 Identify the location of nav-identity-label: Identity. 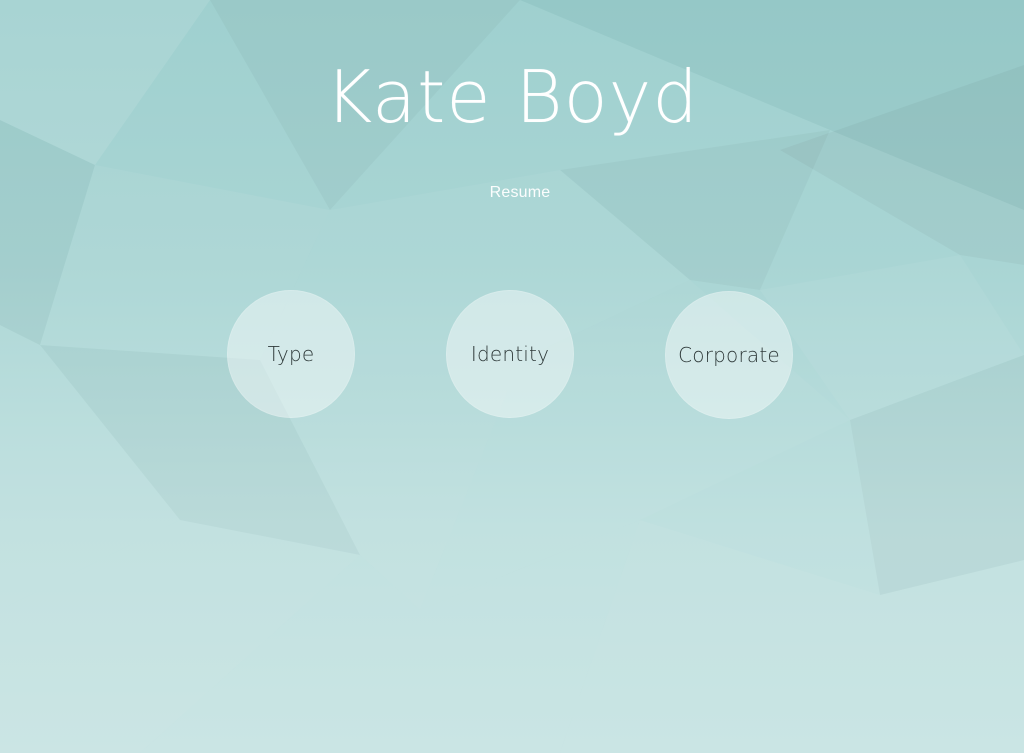
(510, 354).